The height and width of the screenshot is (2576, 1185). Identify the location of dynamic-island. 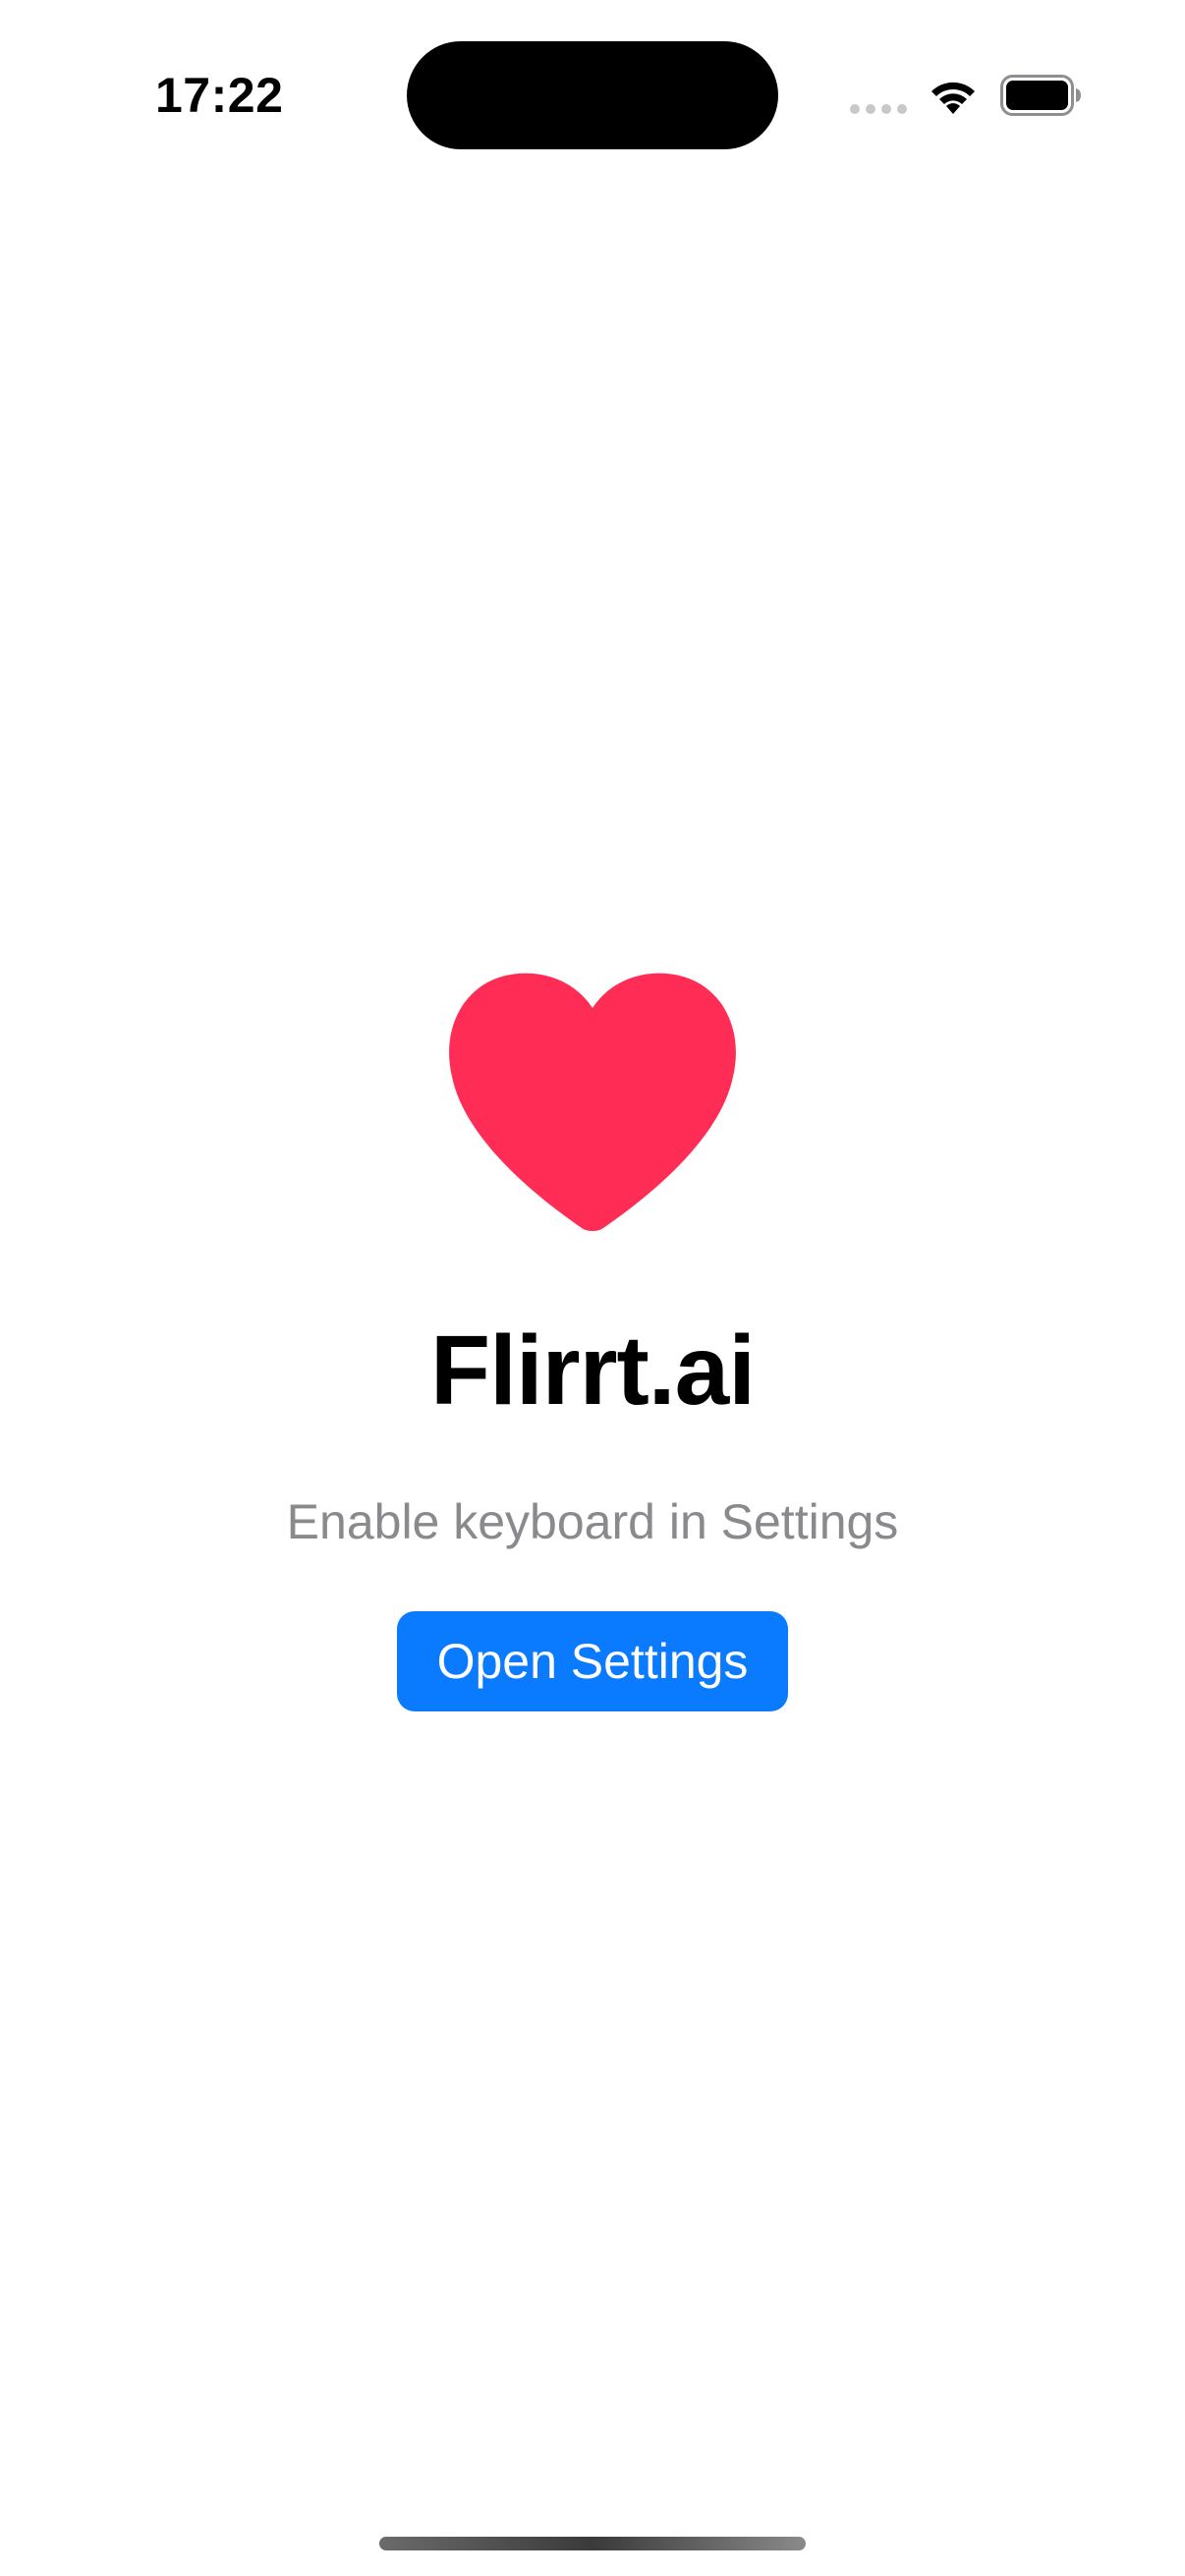
(592, 95).